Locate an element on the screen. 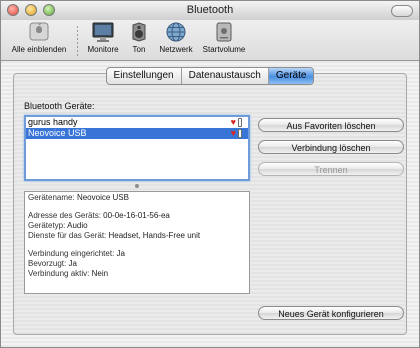 This screenshot has height=348, width=420. speaker-icon is located at coordinates (139, 32).